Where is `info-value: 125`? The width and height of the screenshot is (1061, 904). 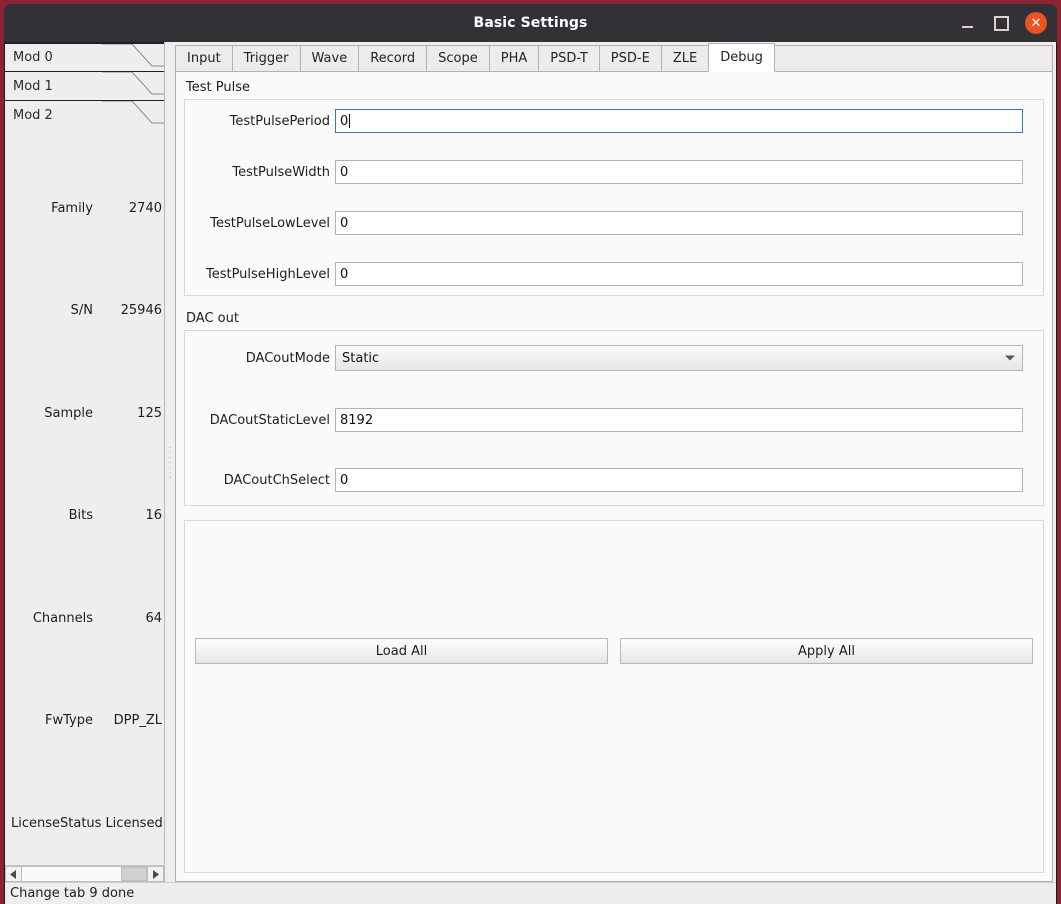 info-value: 125 is located at coordinates (149, 413).